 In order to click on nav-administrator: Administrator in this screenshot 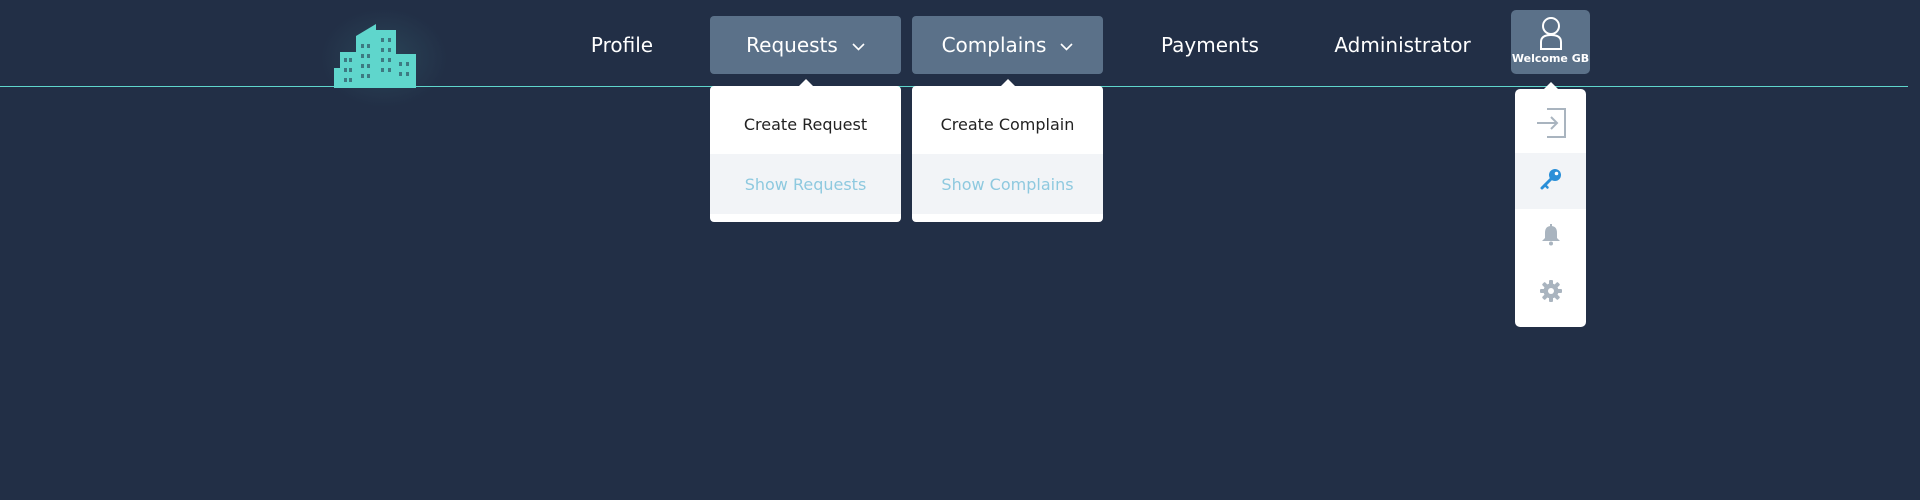, I will do `click(1402, 45)`.